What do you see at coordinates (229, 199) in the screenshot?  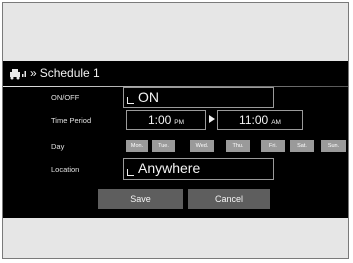 I see `cancel-button: Cancel` at bounding box center [229, 199].